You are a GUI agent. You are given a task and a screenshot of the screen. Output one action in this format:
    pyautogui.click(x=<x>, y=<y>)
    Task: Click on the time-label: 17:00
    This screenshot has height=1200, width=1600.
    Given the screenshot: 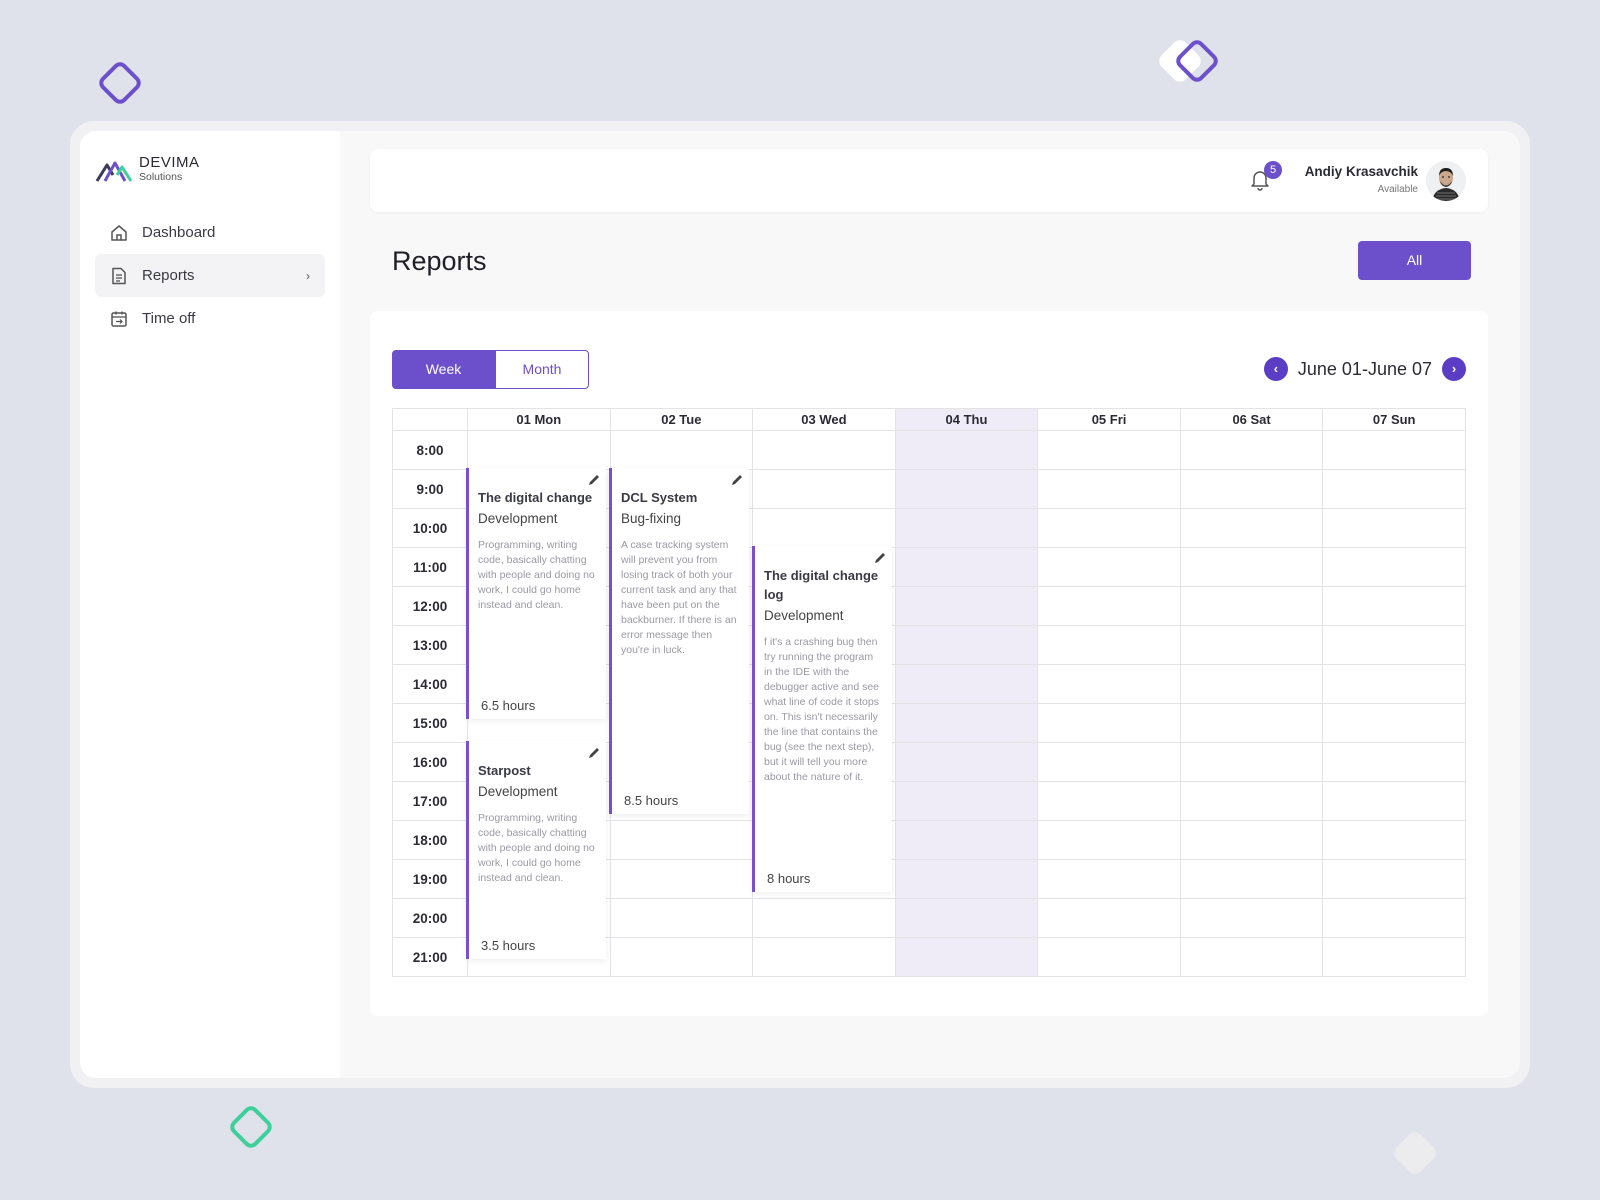 What is the action you would take?
    pyautogui.click(x=430, y=801)
    